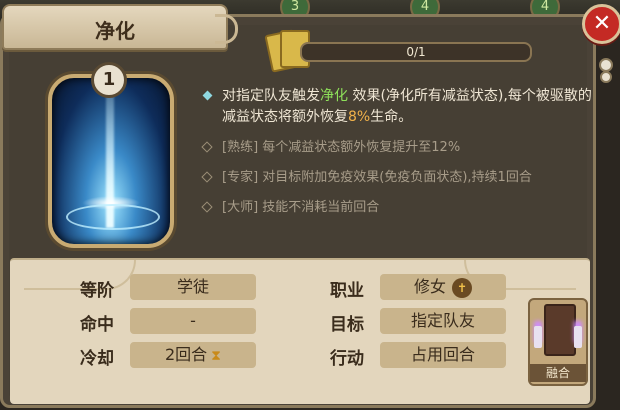  I want to click on upgrade-text: [专家] 对目标附加免疫效果(免疫负面状态),持续1回合, so click(377, 177).